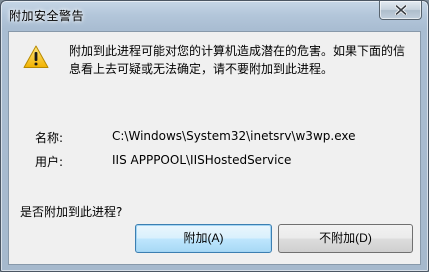 This screenshot has height=272, width=429. What do you see at coordinates (234, 136) in the screenshot?
I see `process-path: C:\Windows\System32\inetsrv\w3wp.exe` at bounding box center [234, 136].